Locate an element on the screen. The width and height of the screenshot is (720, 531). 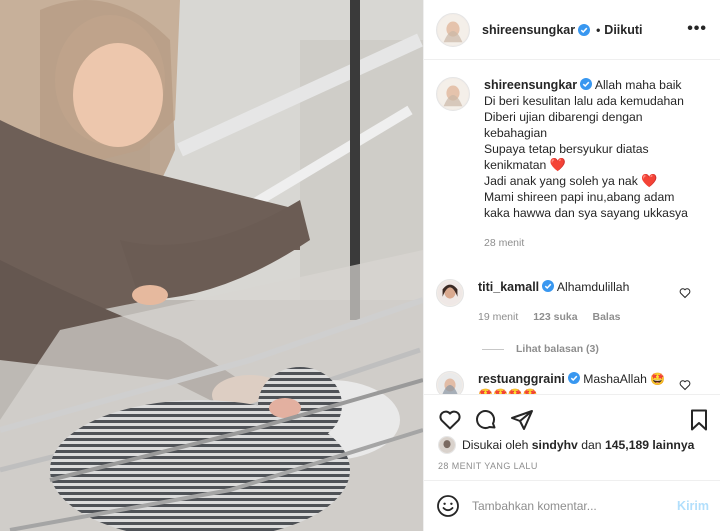
commenter-username: restuanggraini is located at coordinates (521, 379).